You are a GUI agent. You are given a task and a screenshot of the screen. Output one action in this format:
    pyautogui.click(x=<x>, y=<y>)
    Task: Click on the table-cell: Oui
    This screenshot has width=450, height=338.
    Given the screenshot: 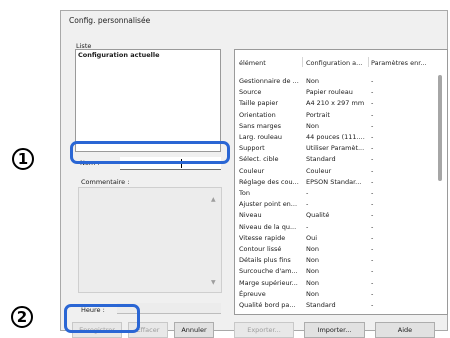 What is the action you would take?
    pyautogui.click(x=312, y=237)
    